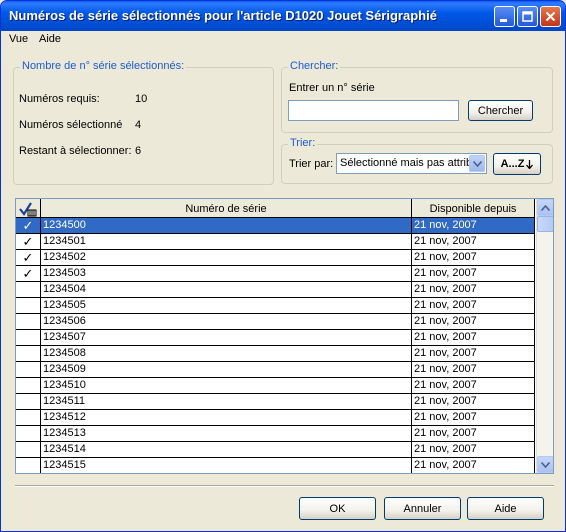 The height and width of the screenshot is (532, 566). Describe the element at coordinates (283, 39) in the screenshot. I see `menu-bar: Vue Aide` at that location.